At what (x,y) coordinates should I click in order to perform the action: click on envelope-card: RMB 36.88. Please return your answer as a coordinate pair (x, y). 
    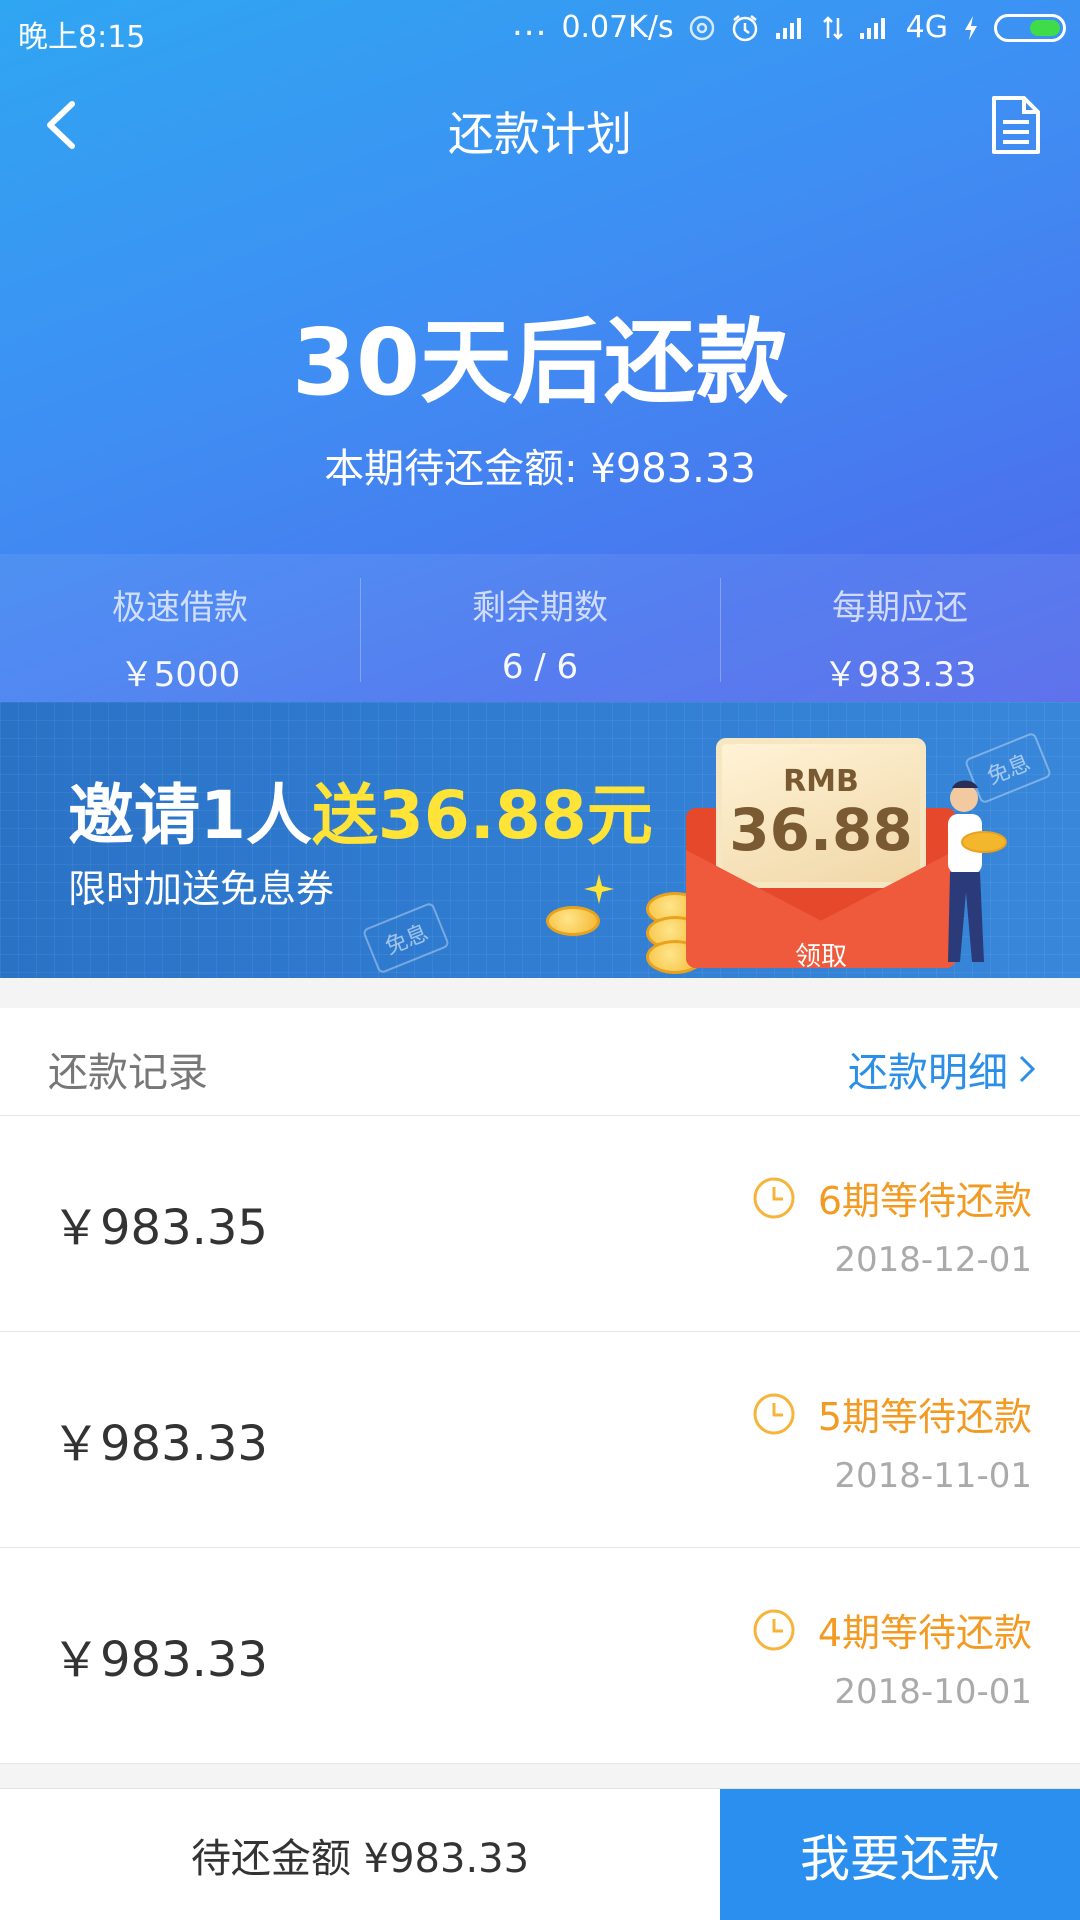
    Looking at the image, I should click on (821, 813).